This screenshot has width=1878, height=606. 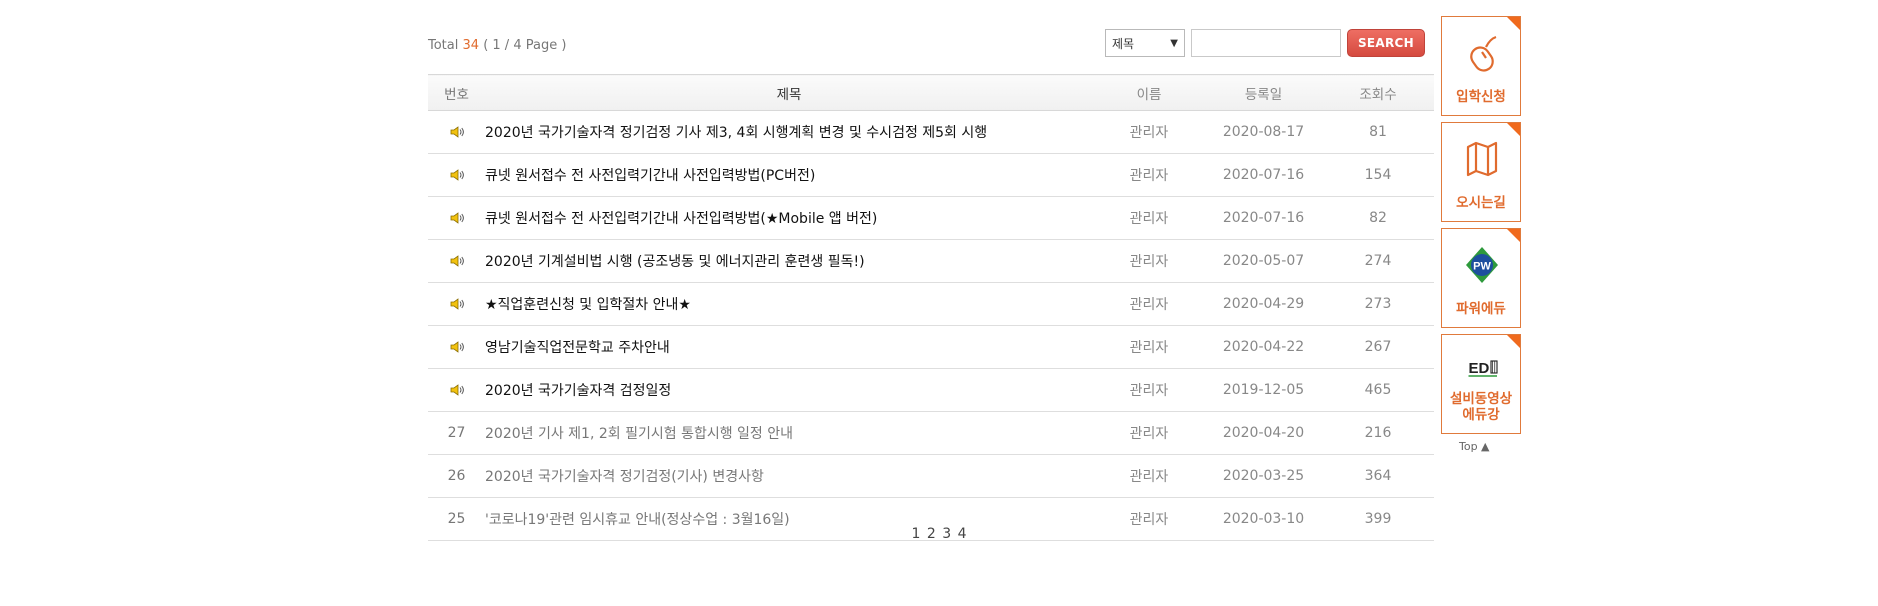 I want to click on row-views: 364, so click(x=1378, y=476).